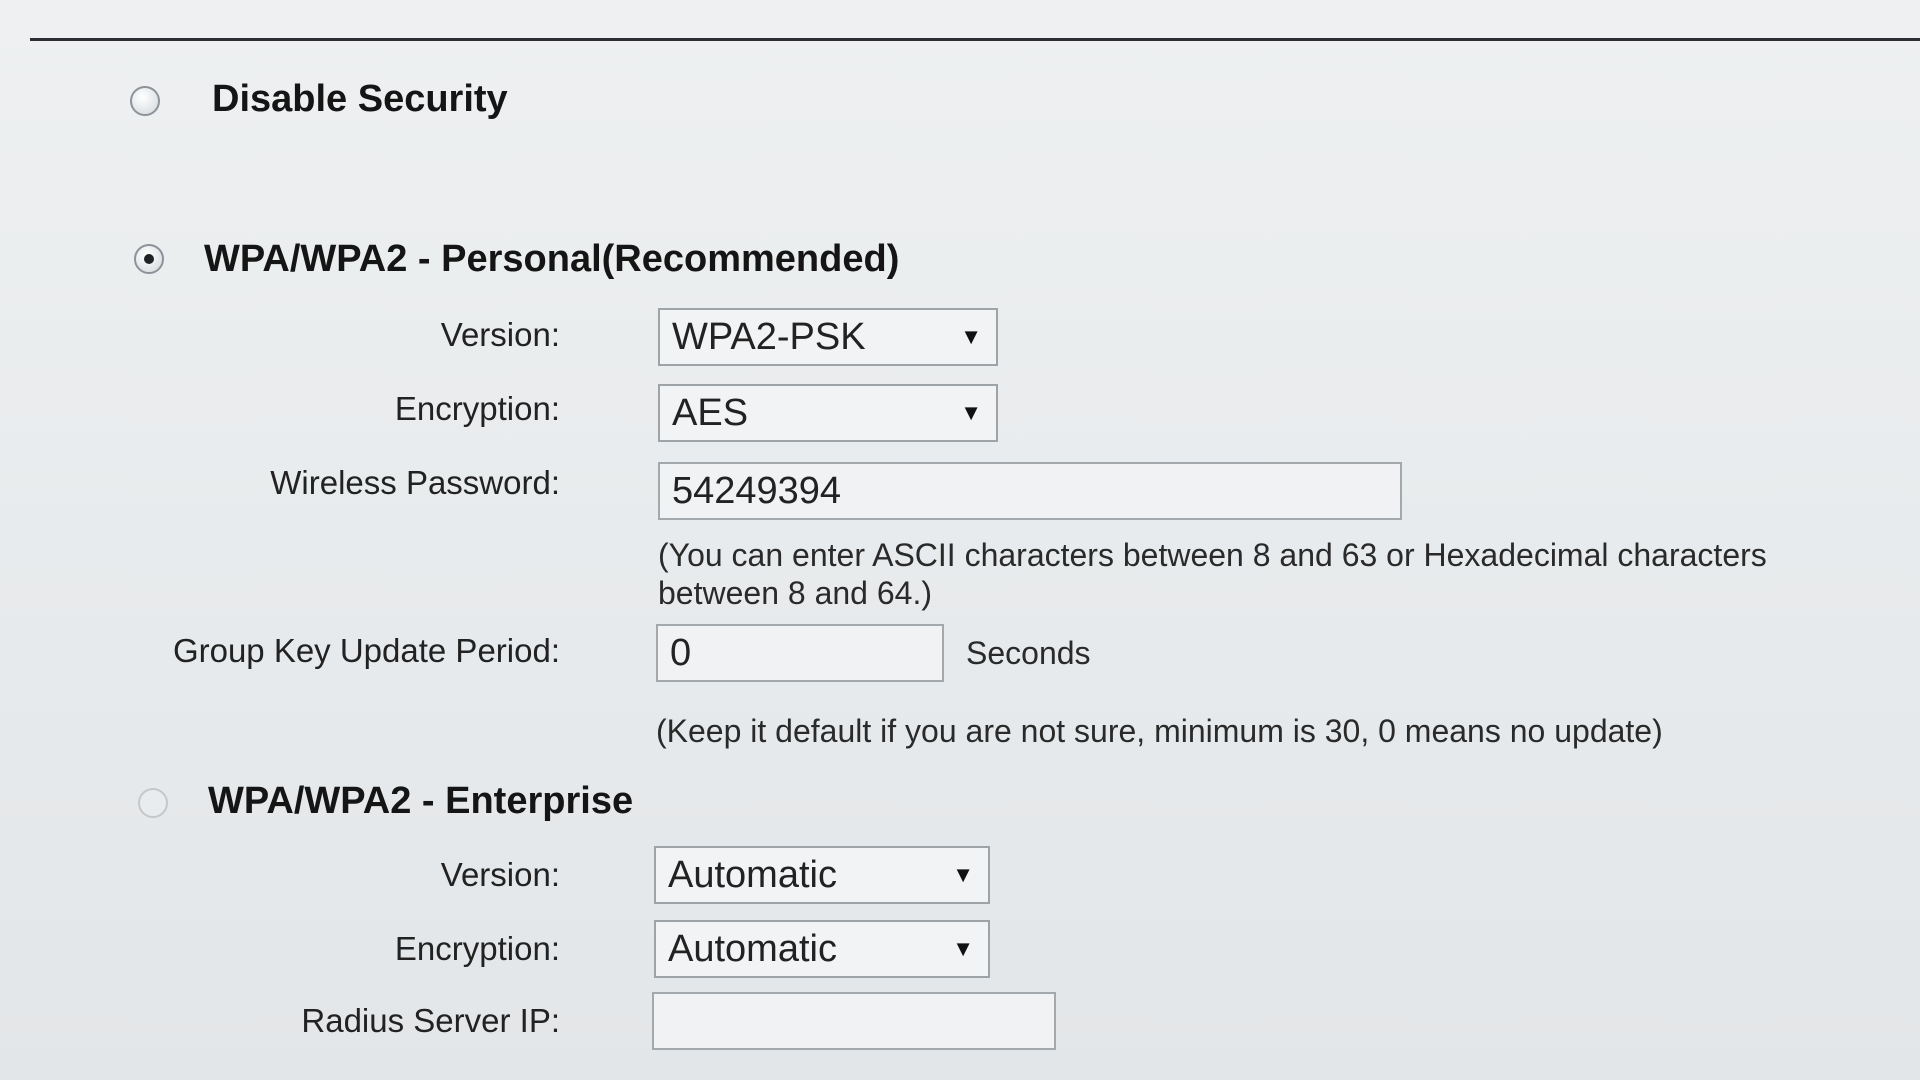 Image resolution: width=1920 pixels, height=1080 pixels. I want to click on wpa-personal-radio, so click(149, 259).